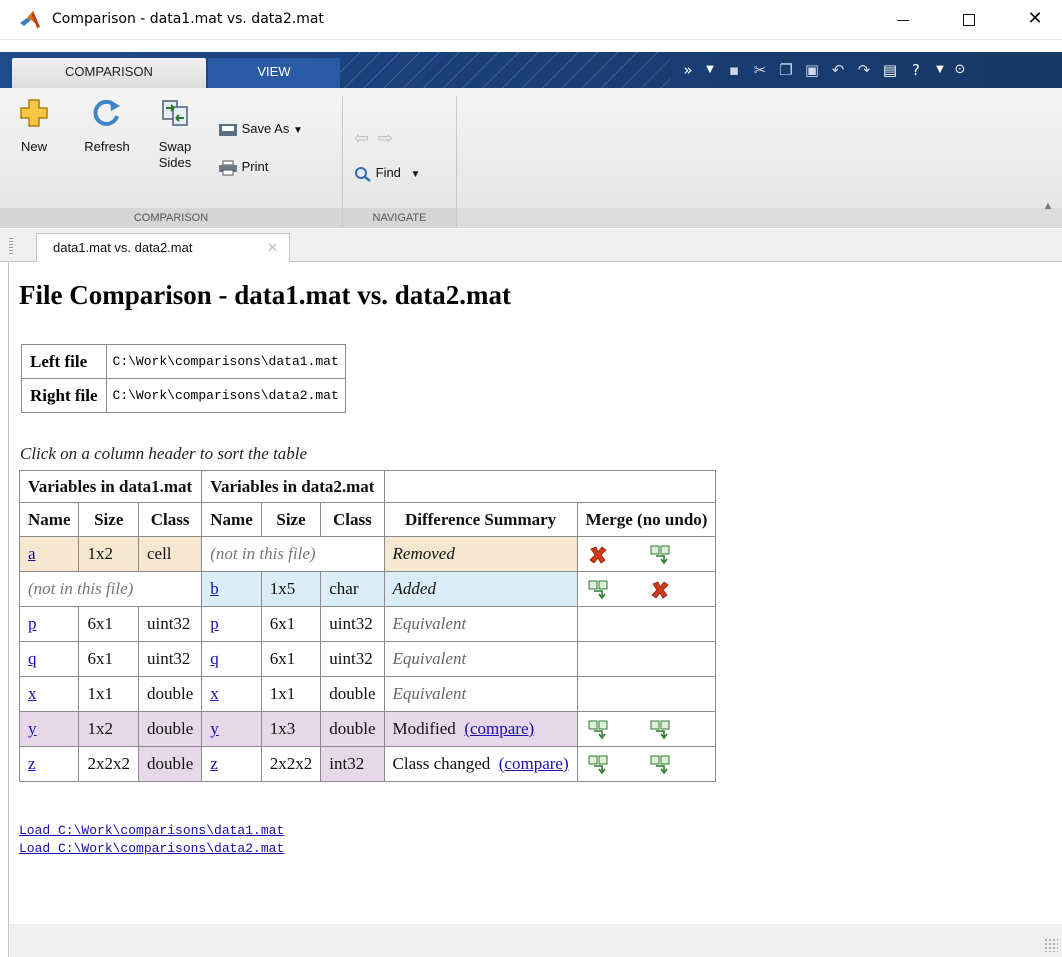 Image resolution: width=1062 pixels, height=957 pixels. Describe the element at coordinates (32, 553) in the screenshot. I see `variable-link: a` at that location.